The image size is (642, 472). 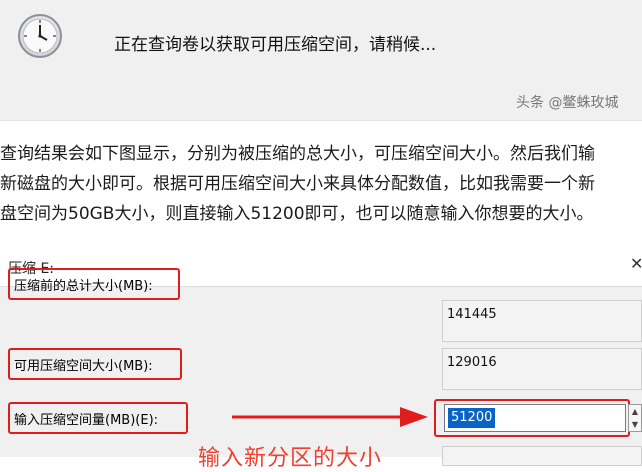 What do you see at coordinates (567, 103) in the screenshot?
I see `watermark-text: 头条 @鳖蛛玫城` at bounding box center [567, 103].